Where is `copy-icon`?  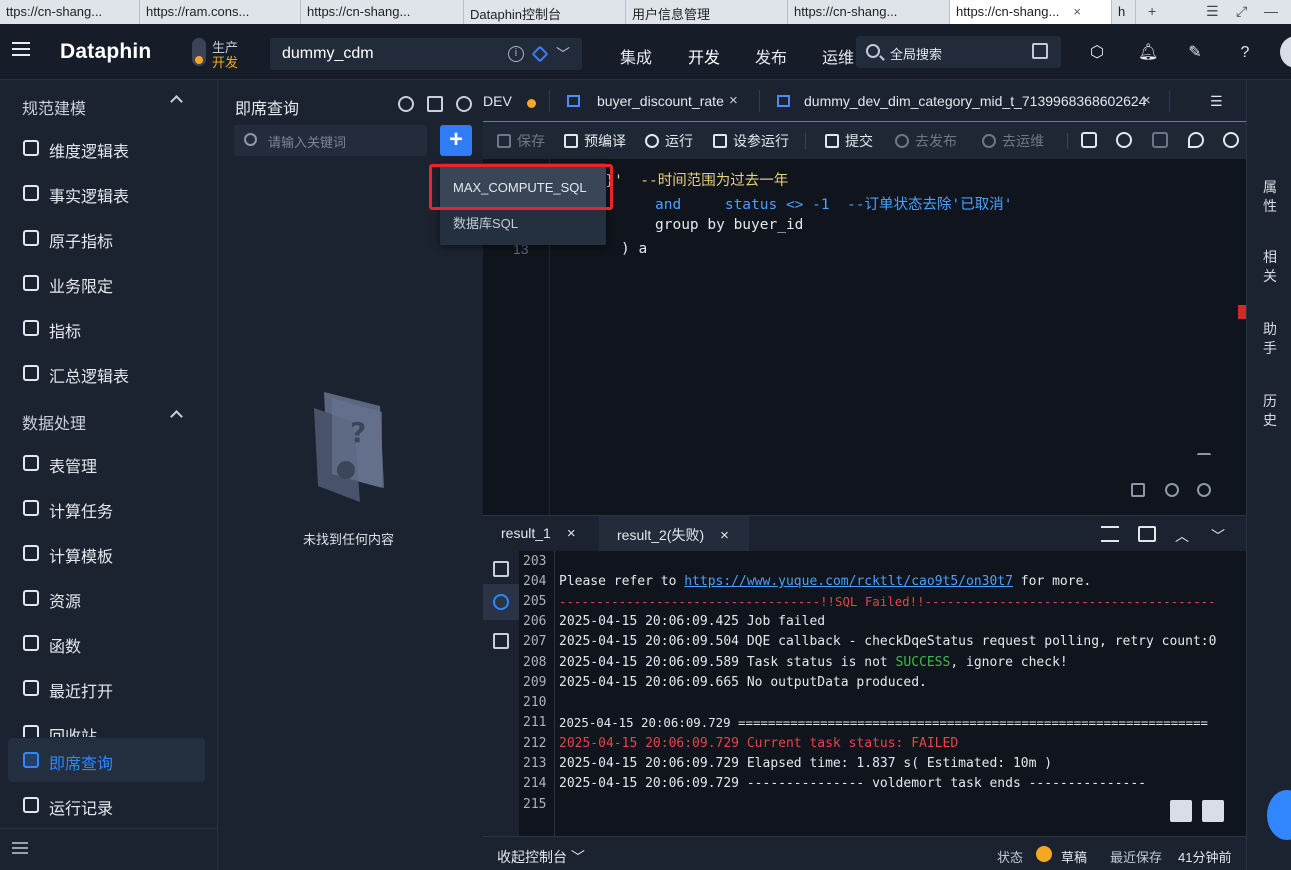 copy-icon is located at coordinates (1181, 811).